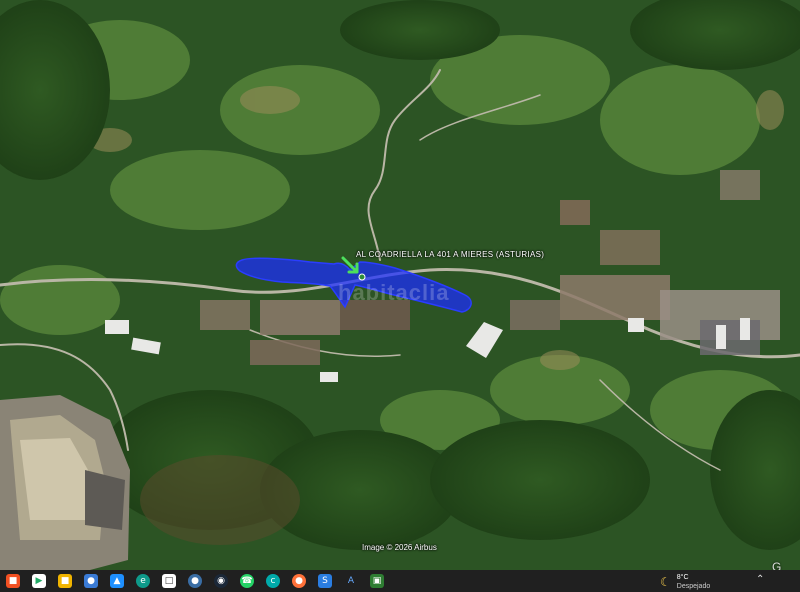 The height and width of the screenshot is (592, 800). I want to click on network-icon: ●, so click(91, 581).